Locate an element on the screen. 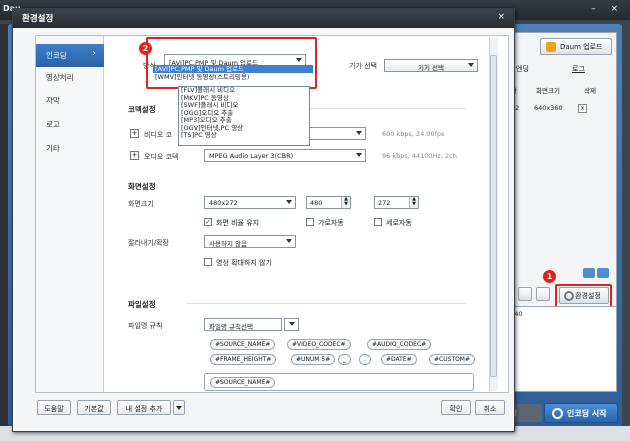 This screenshot has height=441, width=630. gear-icon is located at coordinates (569, 296).